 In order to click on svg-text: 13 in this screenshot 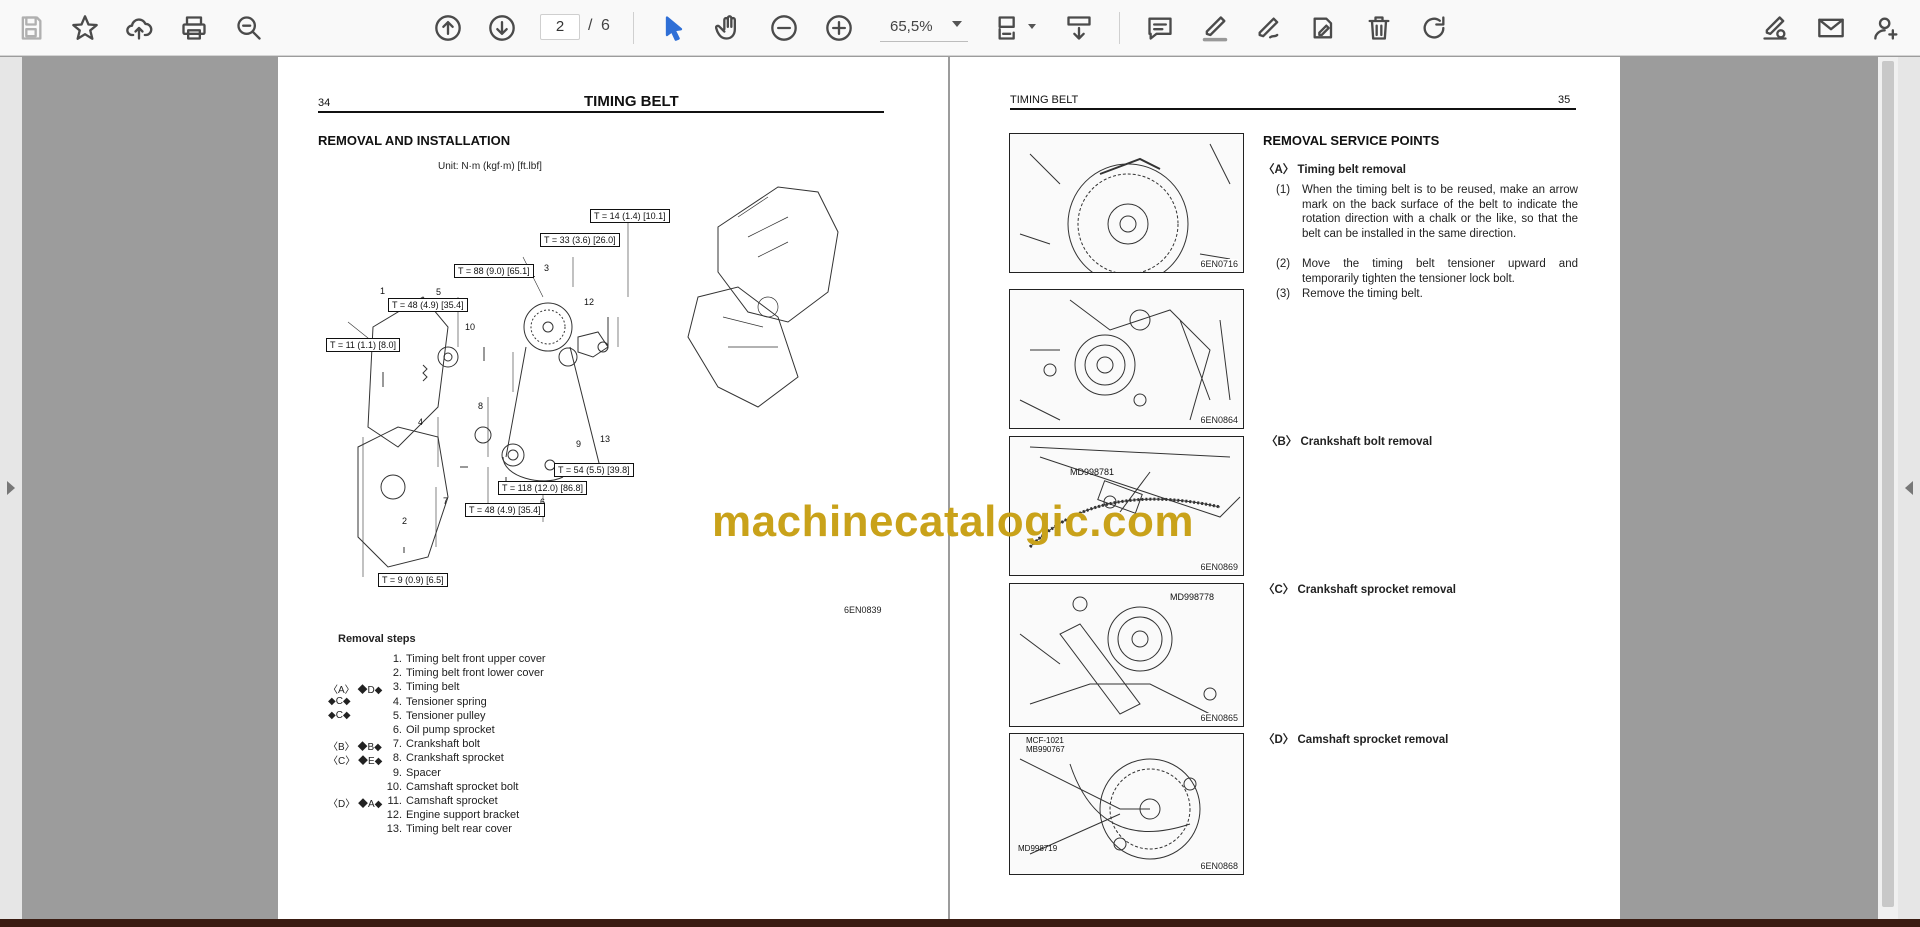, I will do `click(605, 439)`.